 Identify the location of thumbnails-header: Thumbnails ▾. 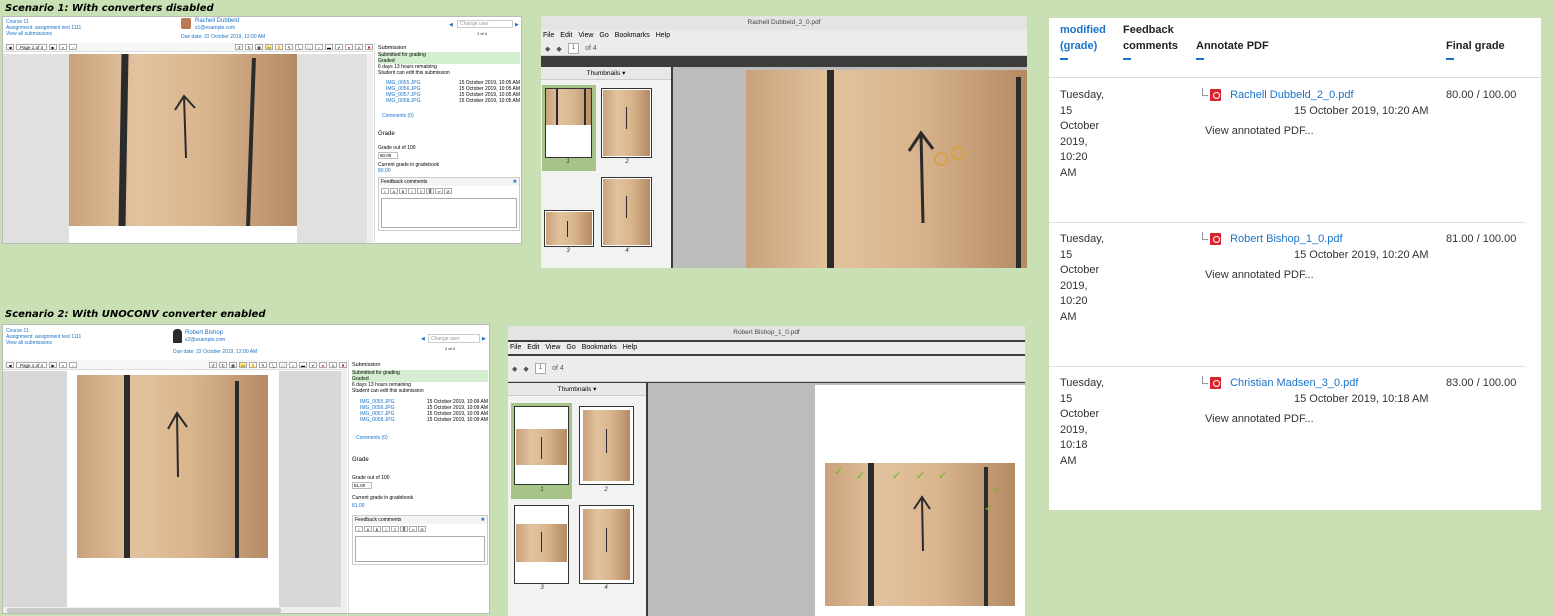
(577, 389).